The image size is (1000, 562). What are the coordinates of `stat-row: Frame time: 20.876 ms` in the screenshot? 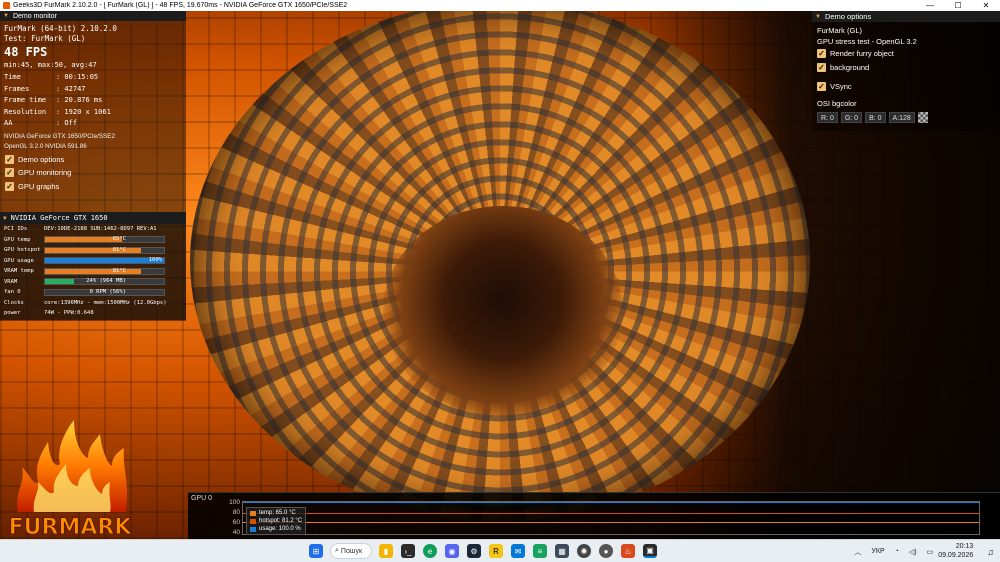 It's located at (95, 101).